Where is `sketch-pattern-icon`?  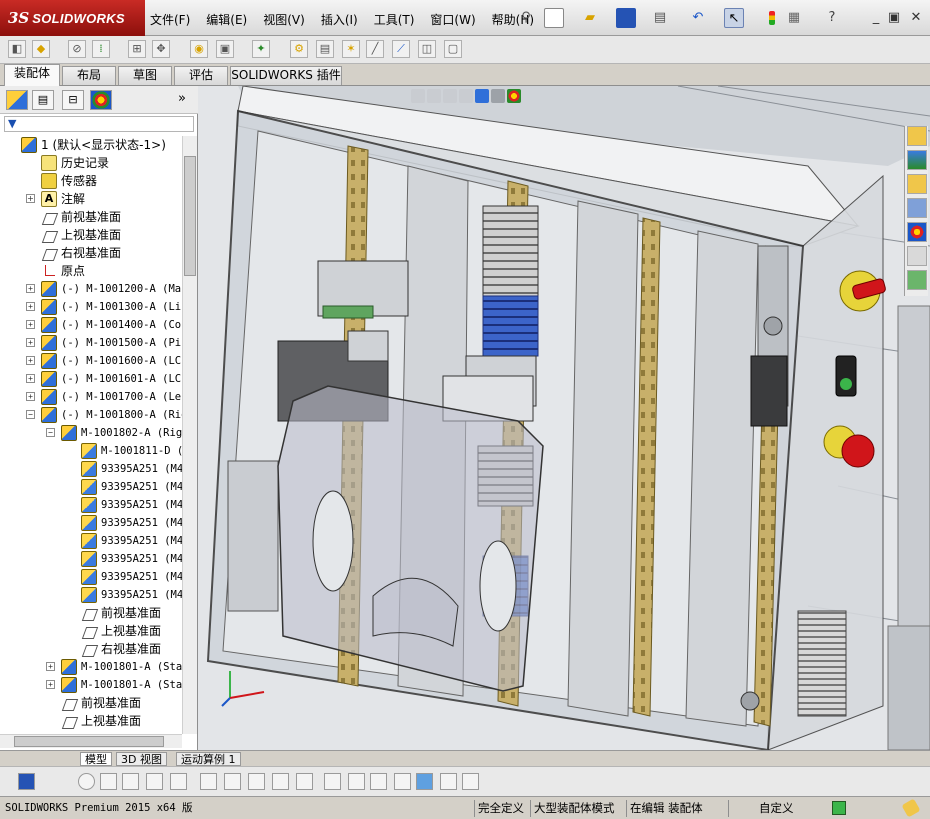 sketch-pattern-icon is located at coordinates (378, 781).